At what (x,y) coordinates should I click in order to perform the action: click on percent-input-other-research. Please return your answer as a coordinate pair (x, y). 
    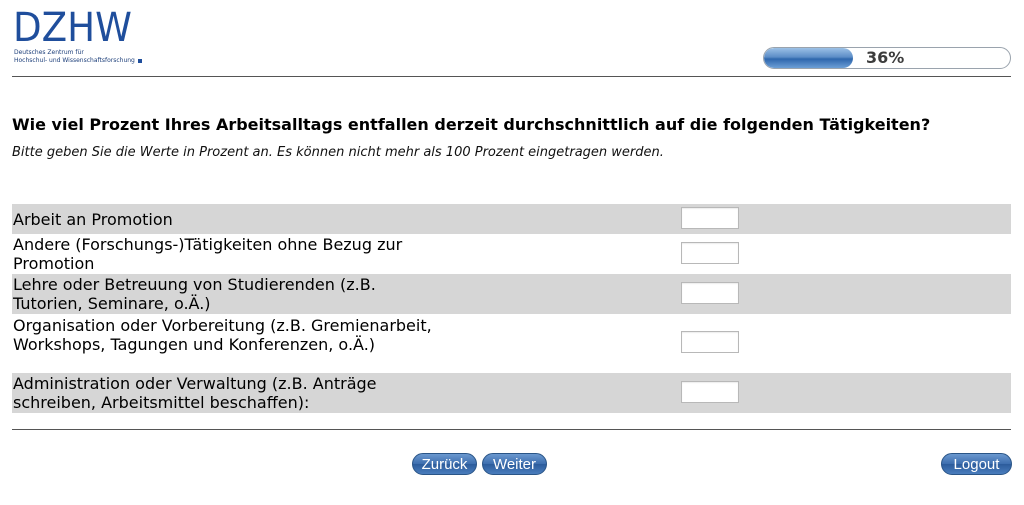
    Looking at the image, I should click on (710, 253).